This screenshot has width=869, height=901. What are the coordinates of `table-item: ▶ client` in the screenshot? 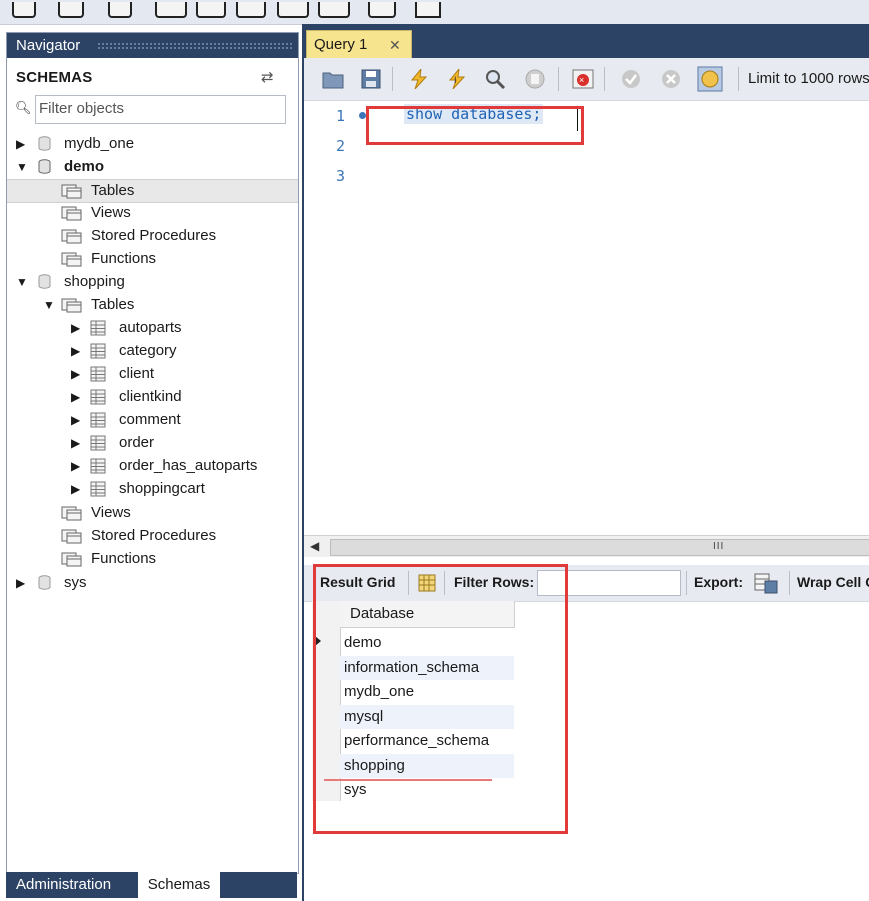 It's located at (152, 374).